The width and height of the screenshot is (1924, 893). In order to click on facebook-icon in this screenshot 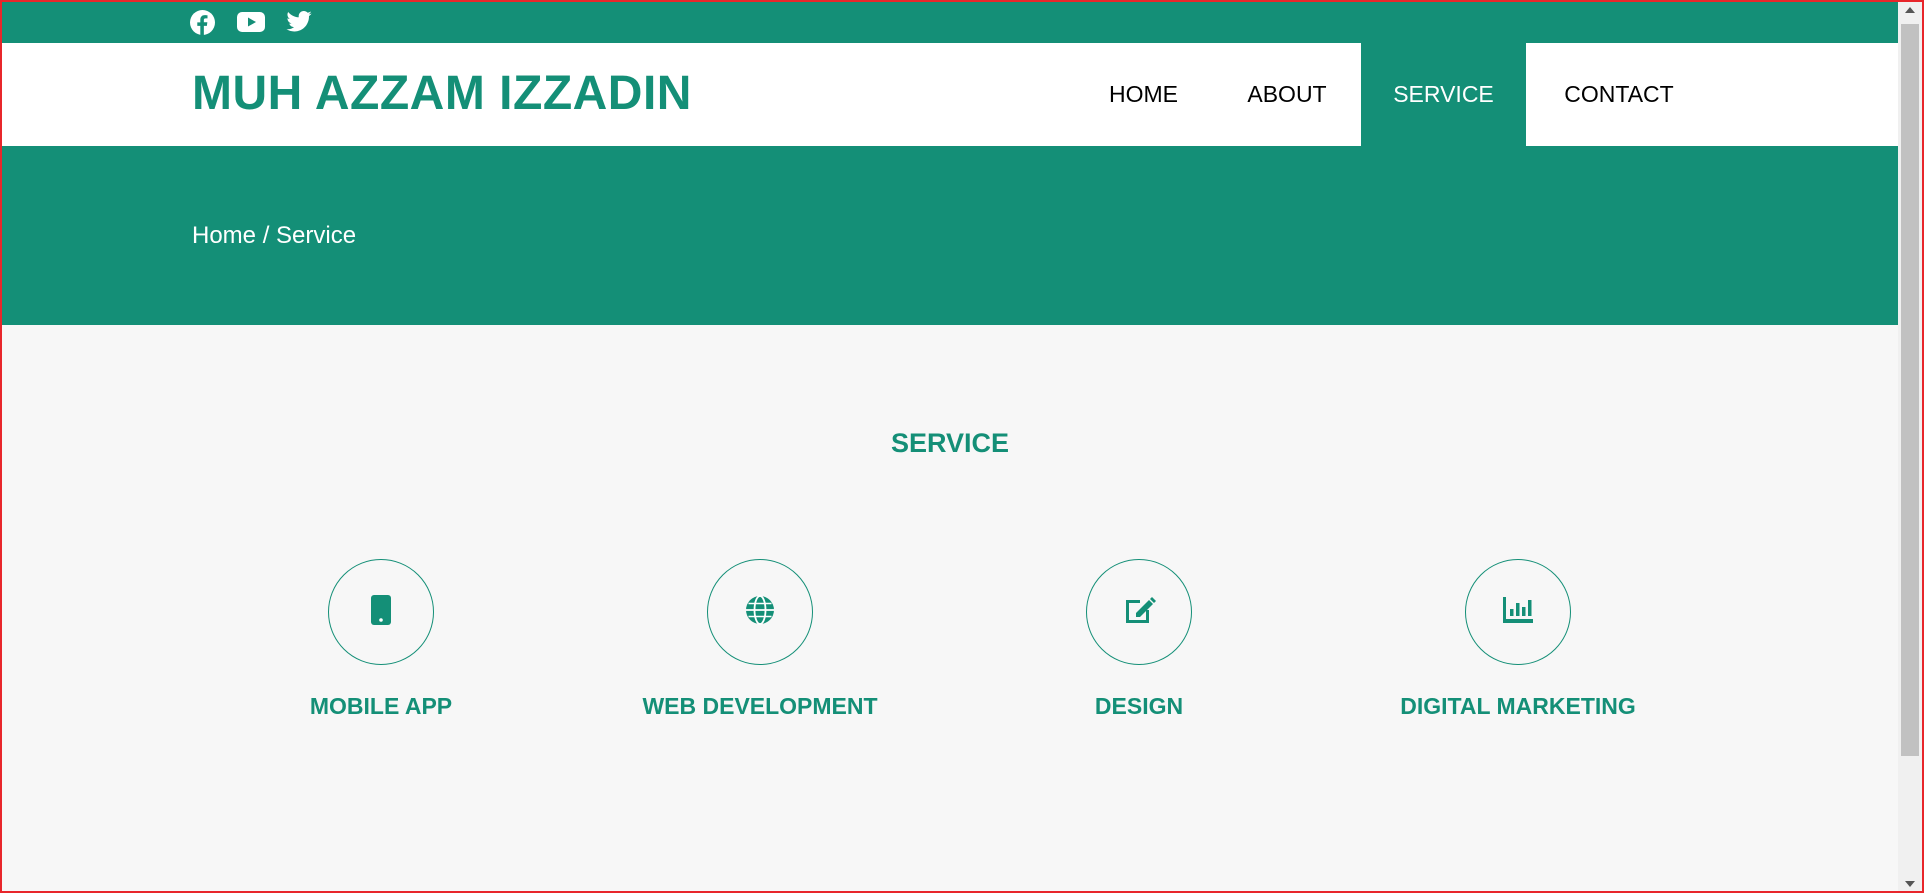, I will do `click(202, 22)`.